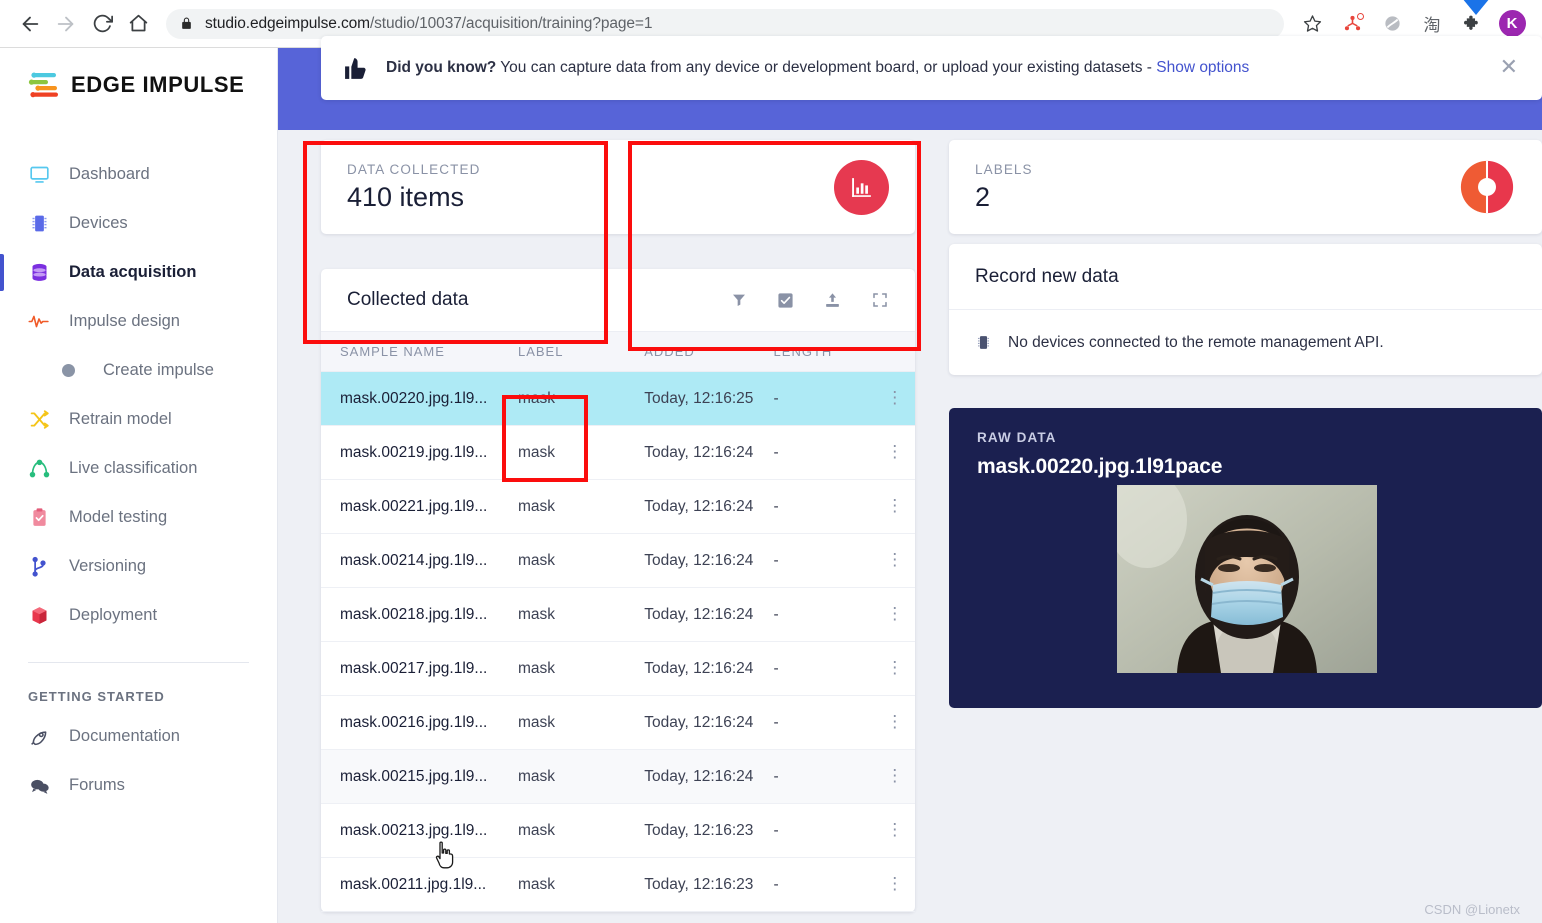  What do you see at coordinates (118, 517) in the screenshot?
I see `sidebar-item-label: Model testing` at bounding box center [118, 517].